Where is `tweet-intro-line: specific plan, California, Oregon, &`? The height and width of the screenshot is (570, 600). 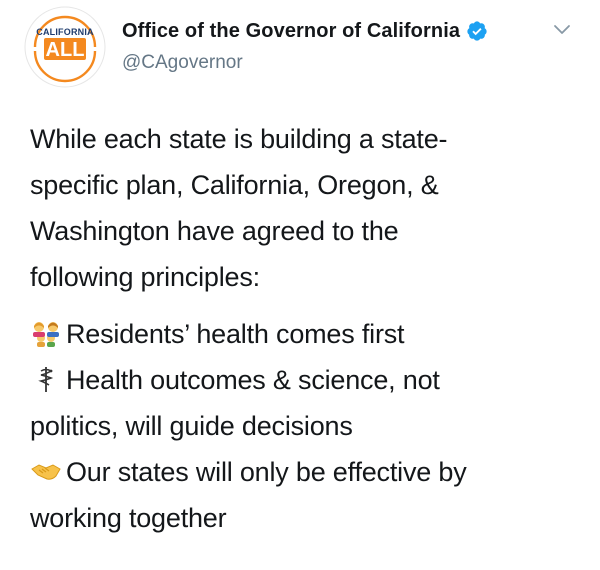
tweet-intro-line: specific plan, California, Oregon, & is located at coordinates (234, 185).